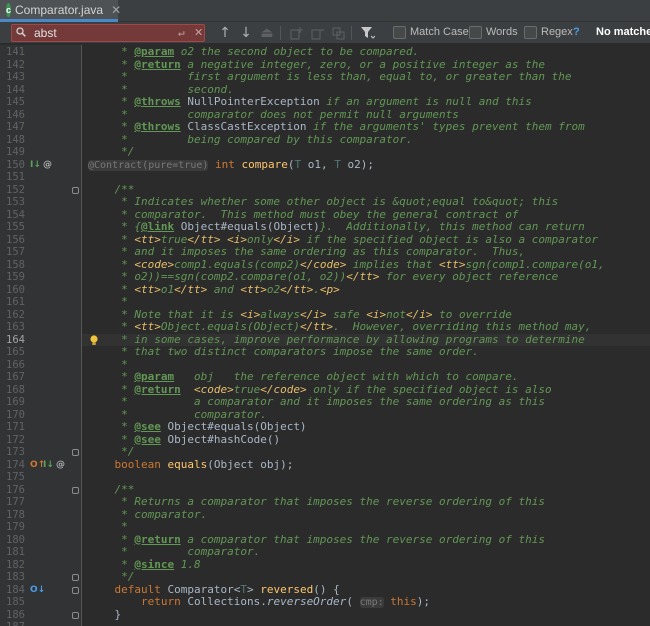  Describe the element at coordinates (12, 290) in the screenshot. I see `line-number: 160` at that location.